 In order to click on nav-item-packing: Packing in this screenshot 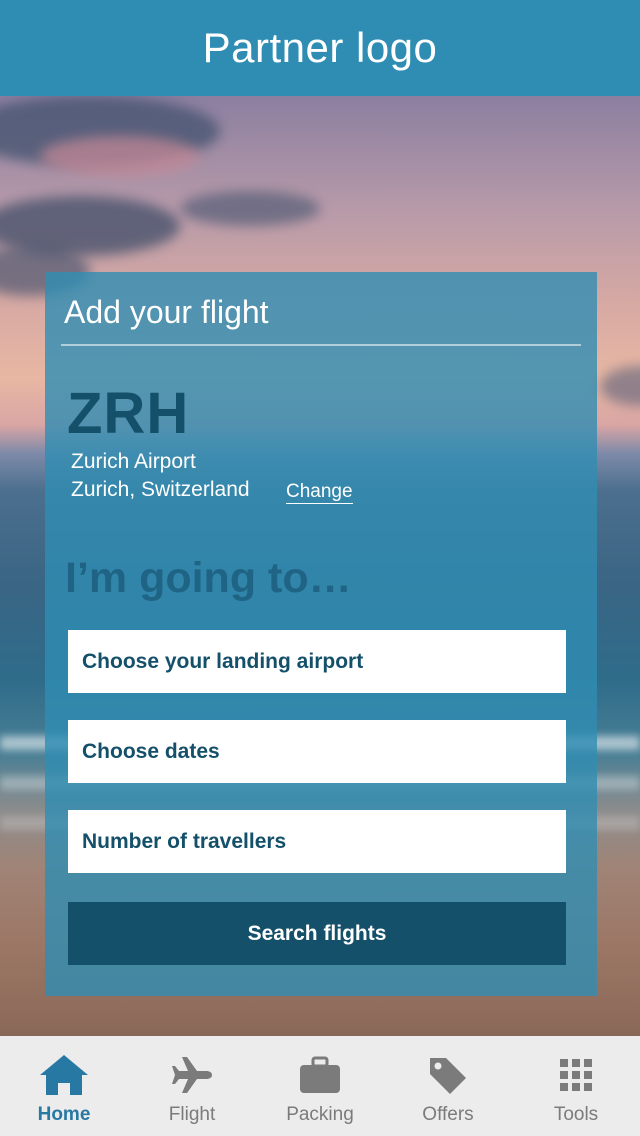, I will do `click(320, 1086)`.